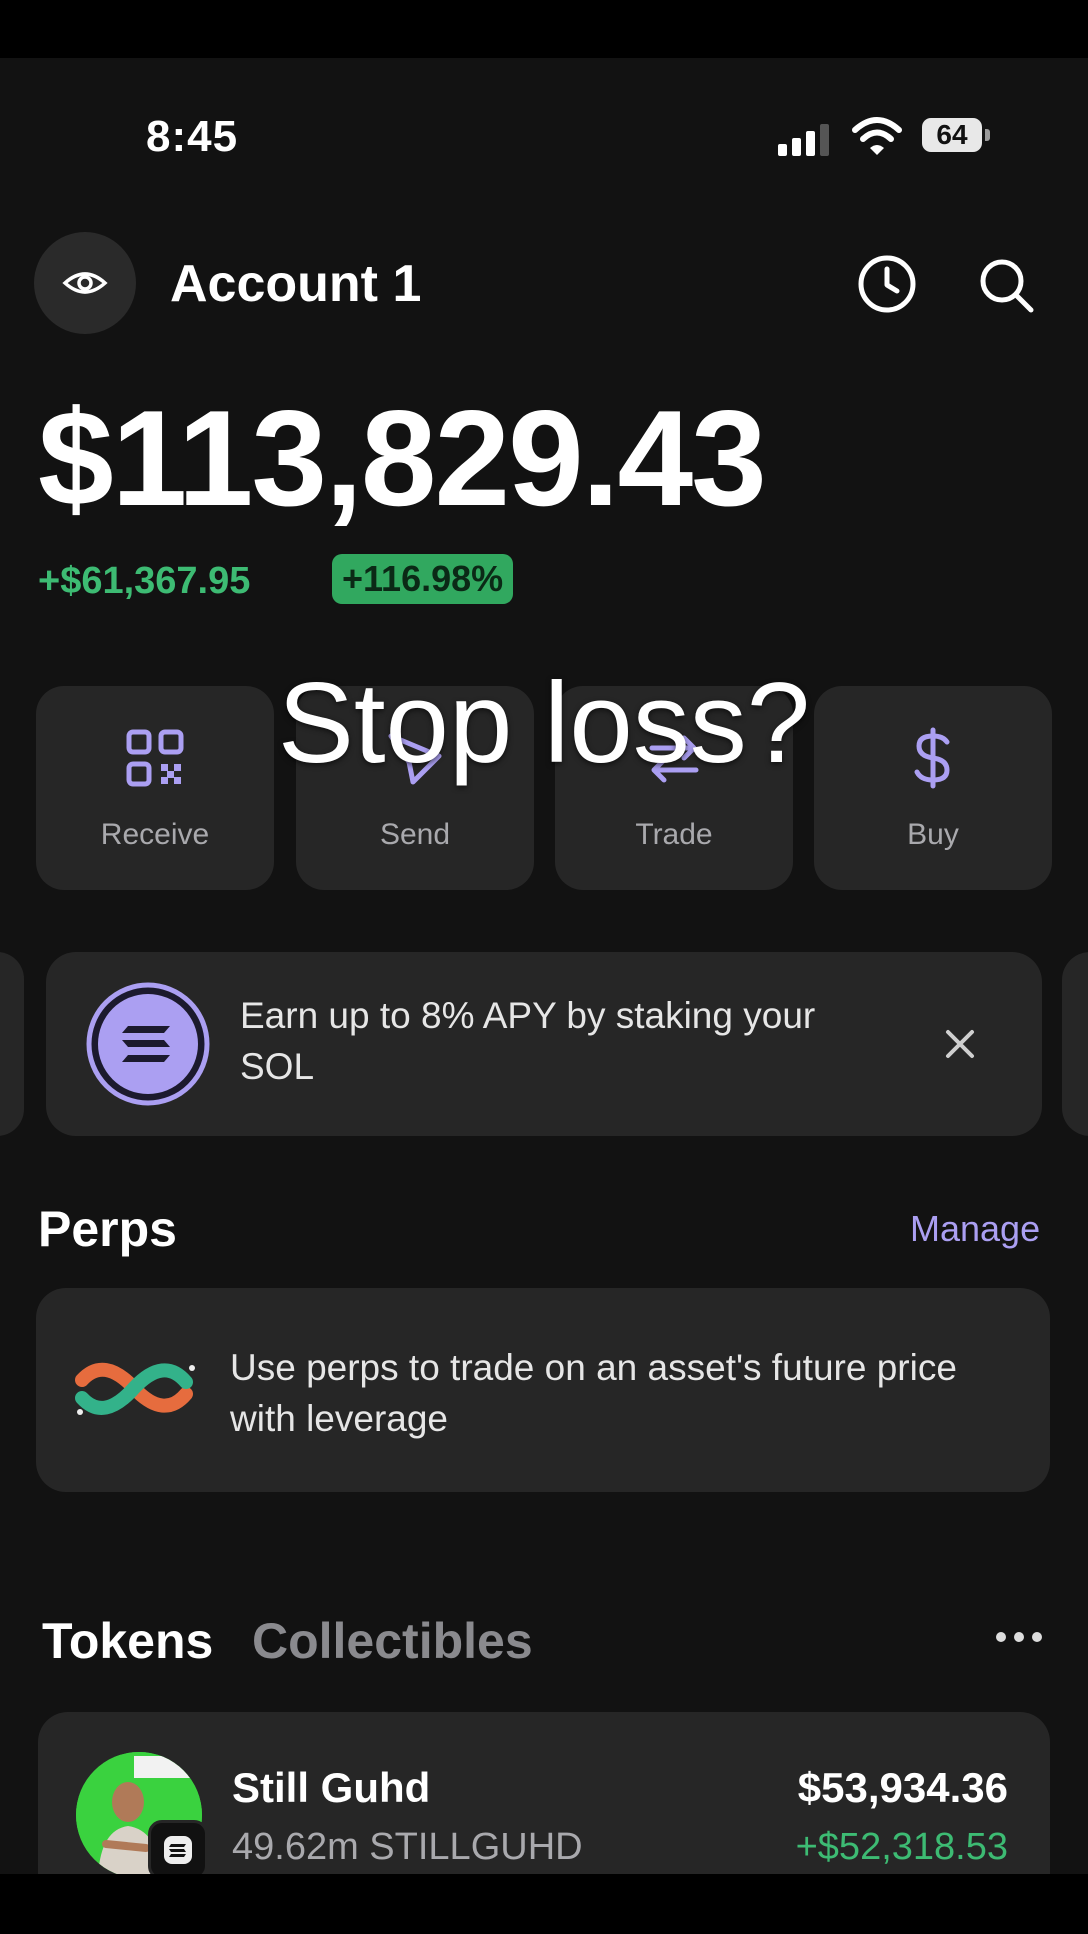 The height and width of the screenshot is (1934, 1088). I want to click on eye-icon, so click(85, 283).